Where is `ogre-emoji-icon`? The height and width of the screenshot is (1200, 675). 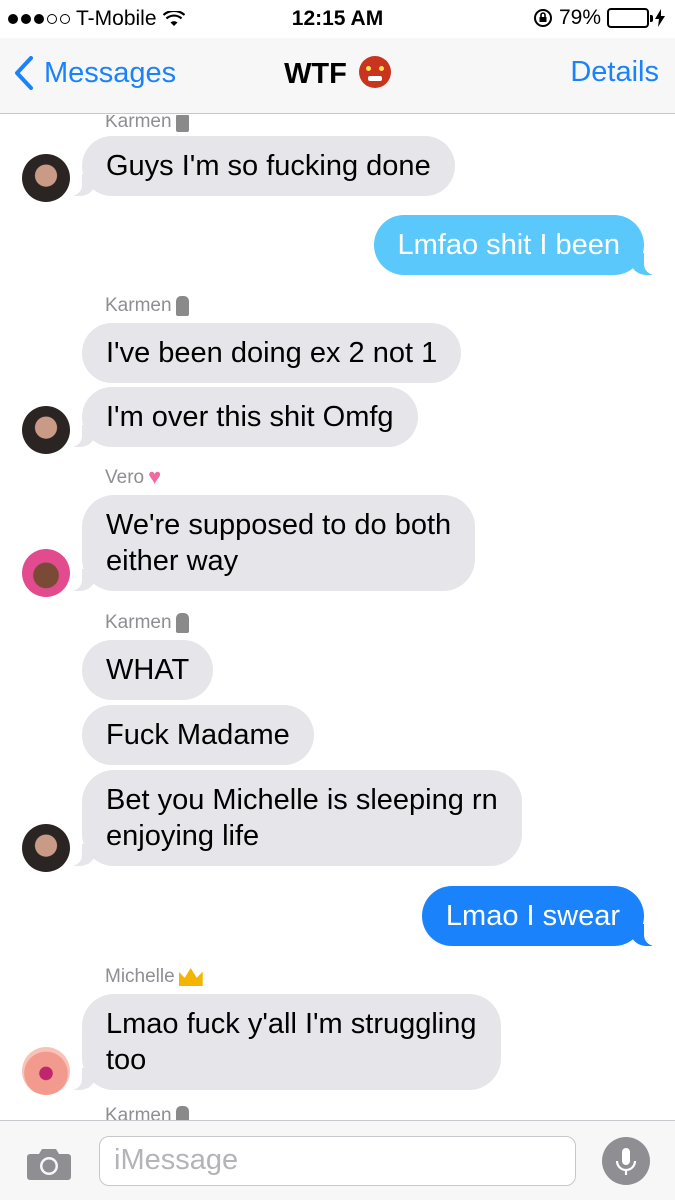
ogre-emoji-icon is located at coordinates (374, 72).